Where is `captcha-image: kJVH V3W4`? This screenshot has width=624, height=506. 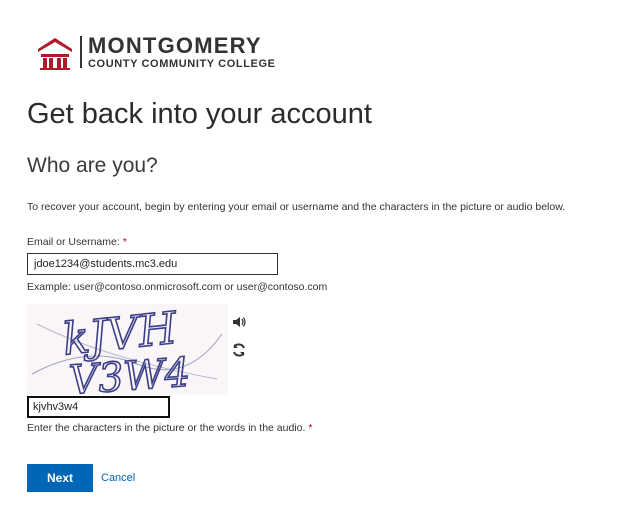
captcha-image: kJVH V3W4 is located at coordinates (127, 349).